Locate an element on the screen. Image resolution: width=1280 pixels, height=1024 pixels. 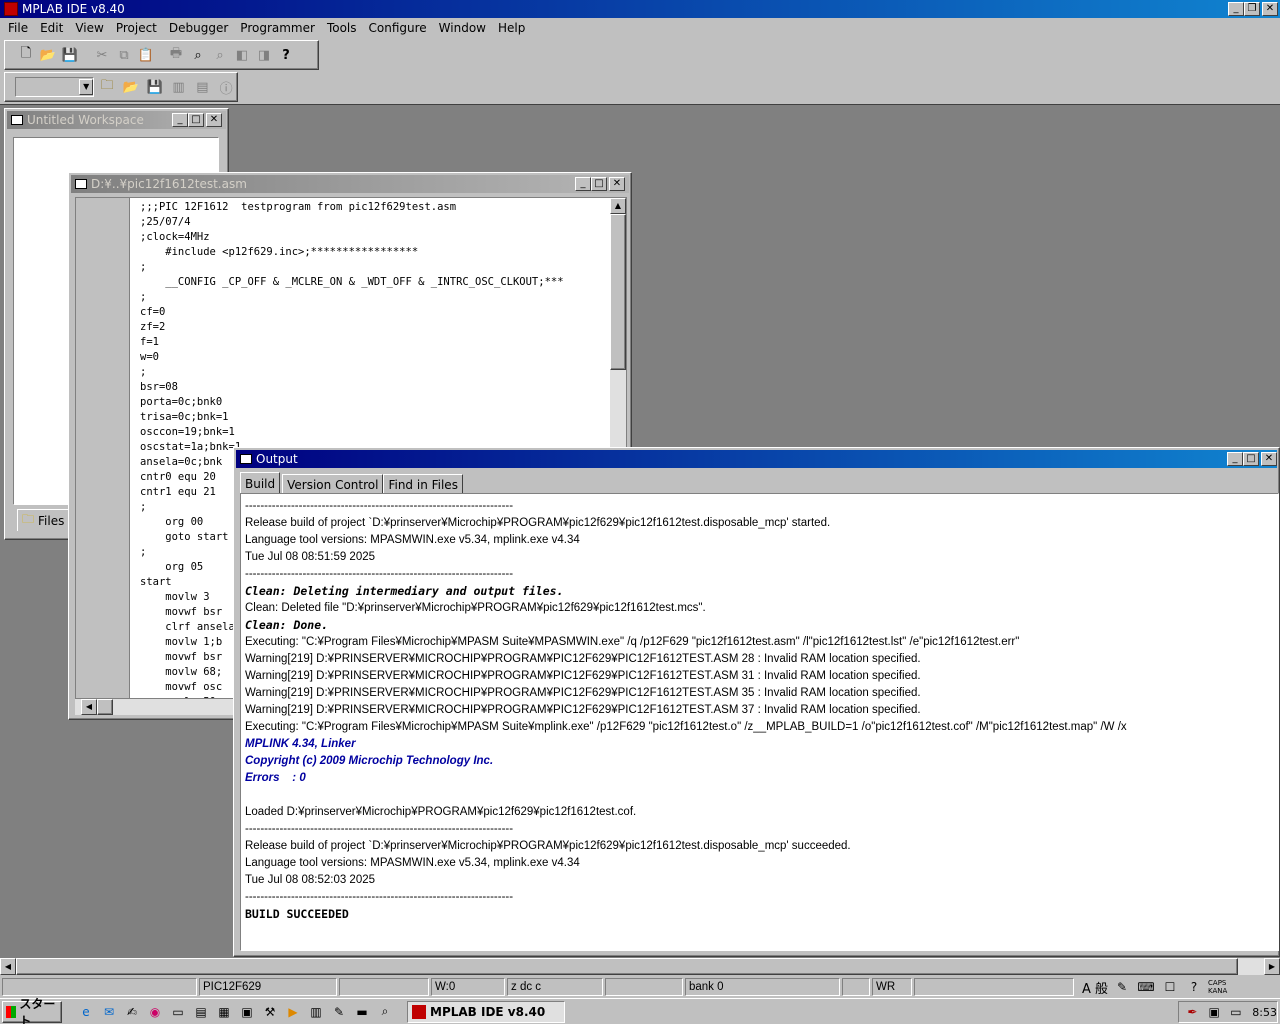
status-mode: WR is located at coordinates (892, 987).